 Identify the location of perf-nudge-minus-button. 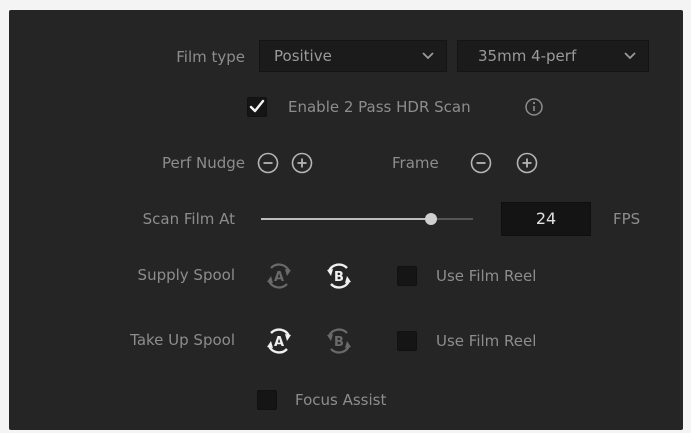
(268, 163).